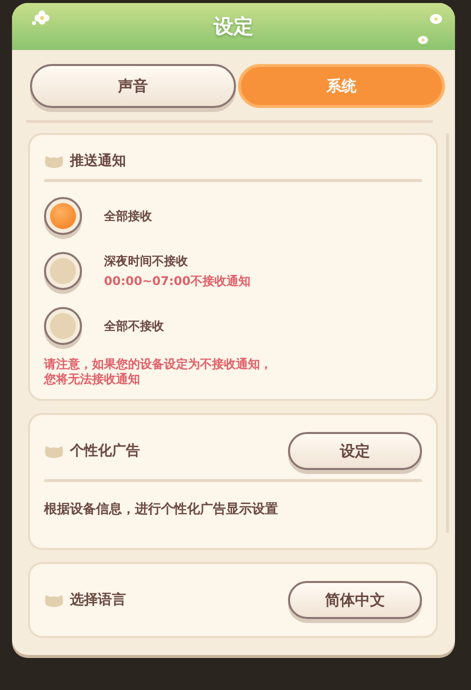 The width and height of the screenshot is (471, 690). Describe the element at coordinates (161, 509) in the screenshot. I see `description-text: 根据设备信息，进行个性化广告显示设置` at that location.